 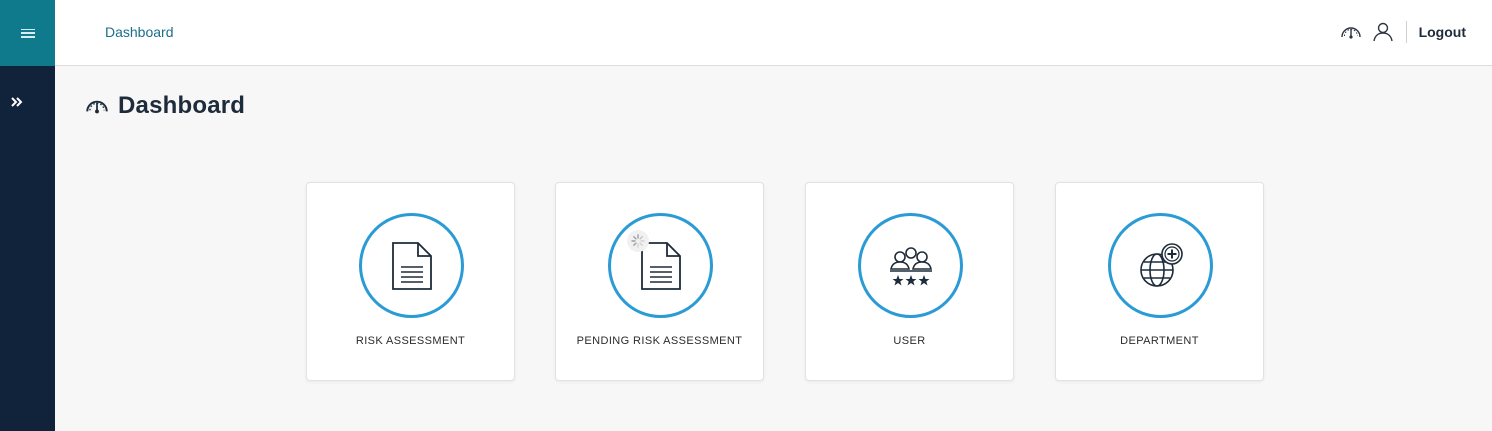 What do you see at coordinates (1399, 32) in the screenshot?
I see `header-actions: Logout` at bounding box center [1399, 32].